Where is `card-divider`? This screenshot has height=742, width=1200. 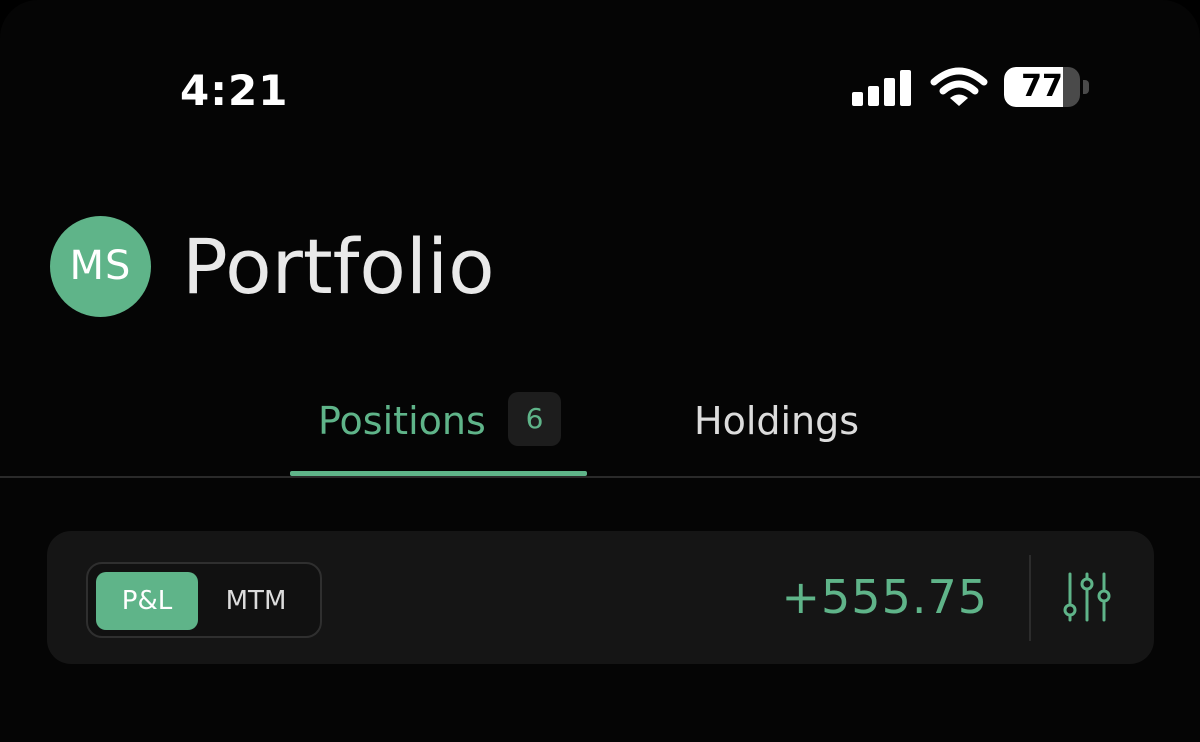
card-divider is located at coordinates (1030, 598).